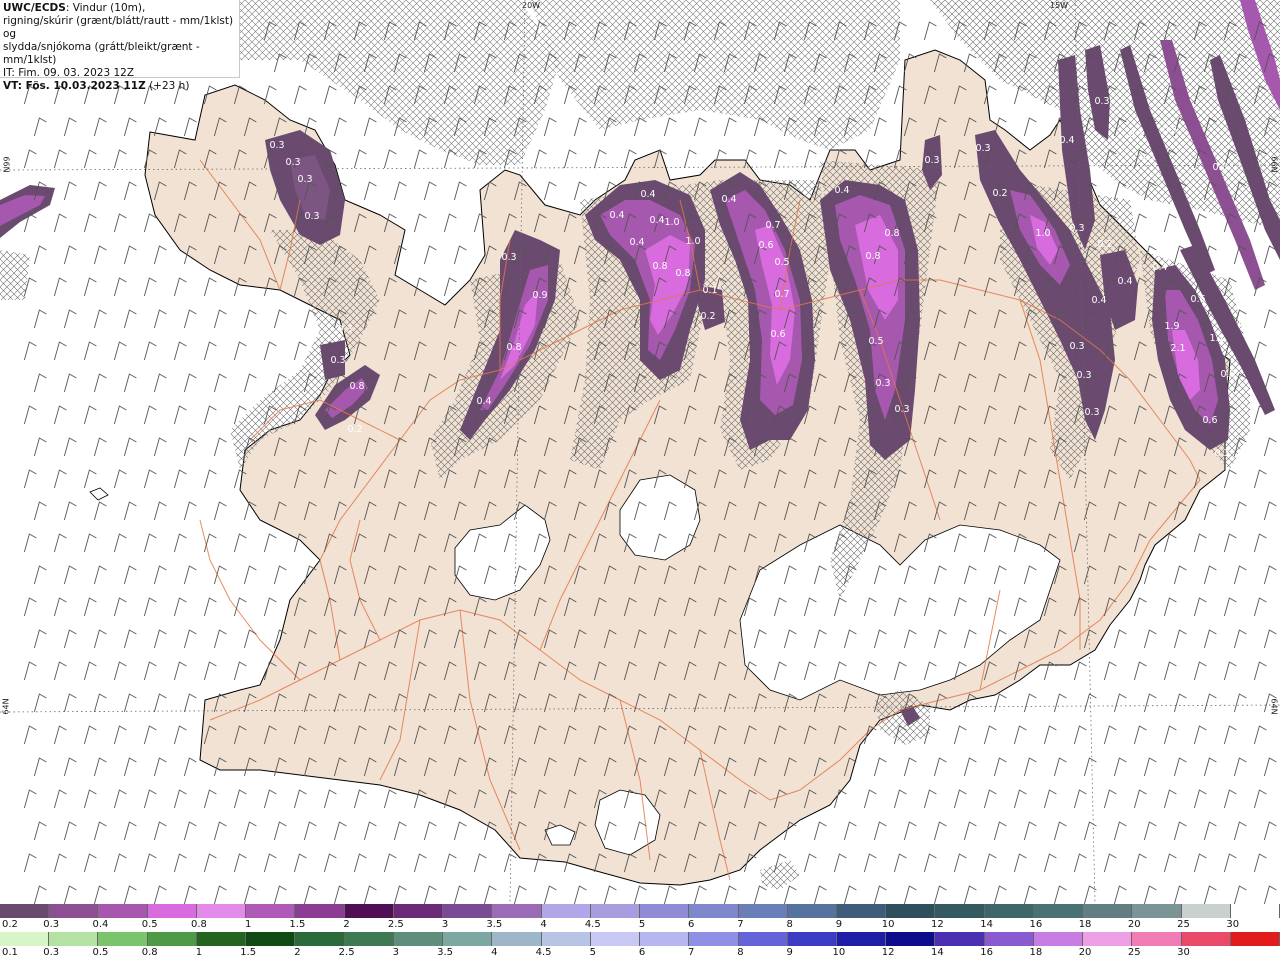 The width and height of the screenshot is (1280, 960). I want to click on legend-rain-label: 6, so click(642, 952).